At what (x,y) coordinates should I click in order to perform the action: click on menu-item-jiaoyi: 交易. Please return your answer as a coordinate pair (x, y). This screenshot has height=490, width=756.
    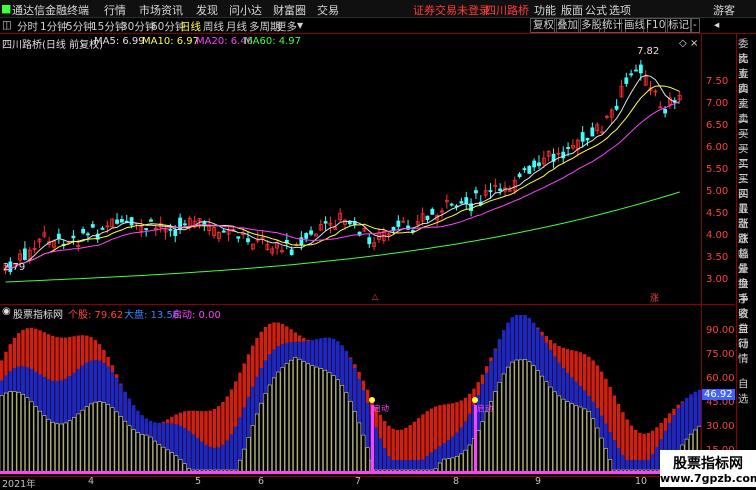
    Looking at the image, I should click on (328, 10).